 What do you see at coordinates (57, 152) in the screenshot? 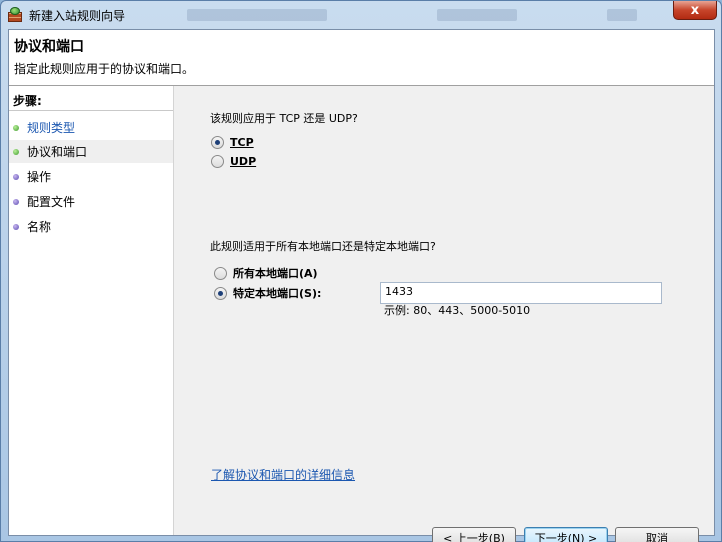
I see `step-label: 协议和端口` at bounding box center [57, 152].